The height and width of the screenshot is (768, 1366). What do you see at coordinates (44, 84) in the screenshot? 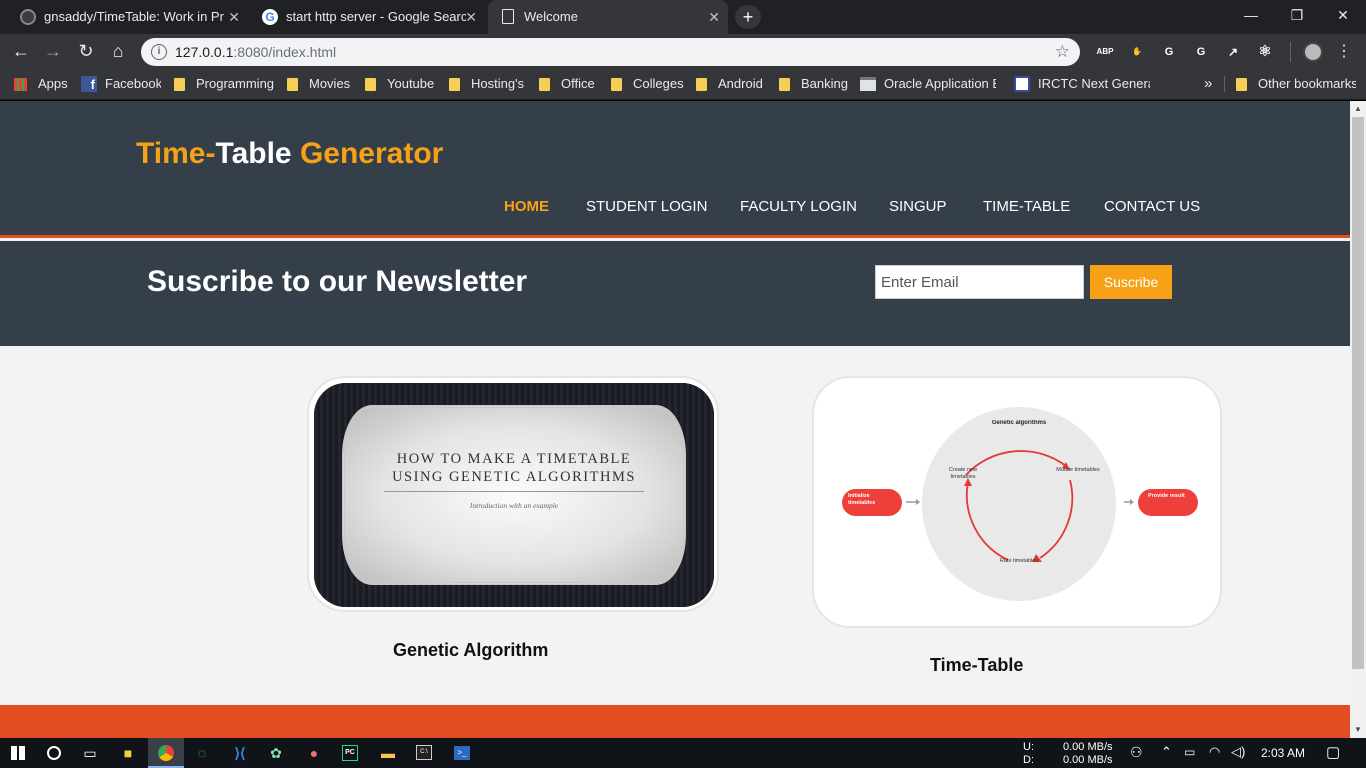
I see `bookmark-apps: Apps` at bounding box center [44, 84].